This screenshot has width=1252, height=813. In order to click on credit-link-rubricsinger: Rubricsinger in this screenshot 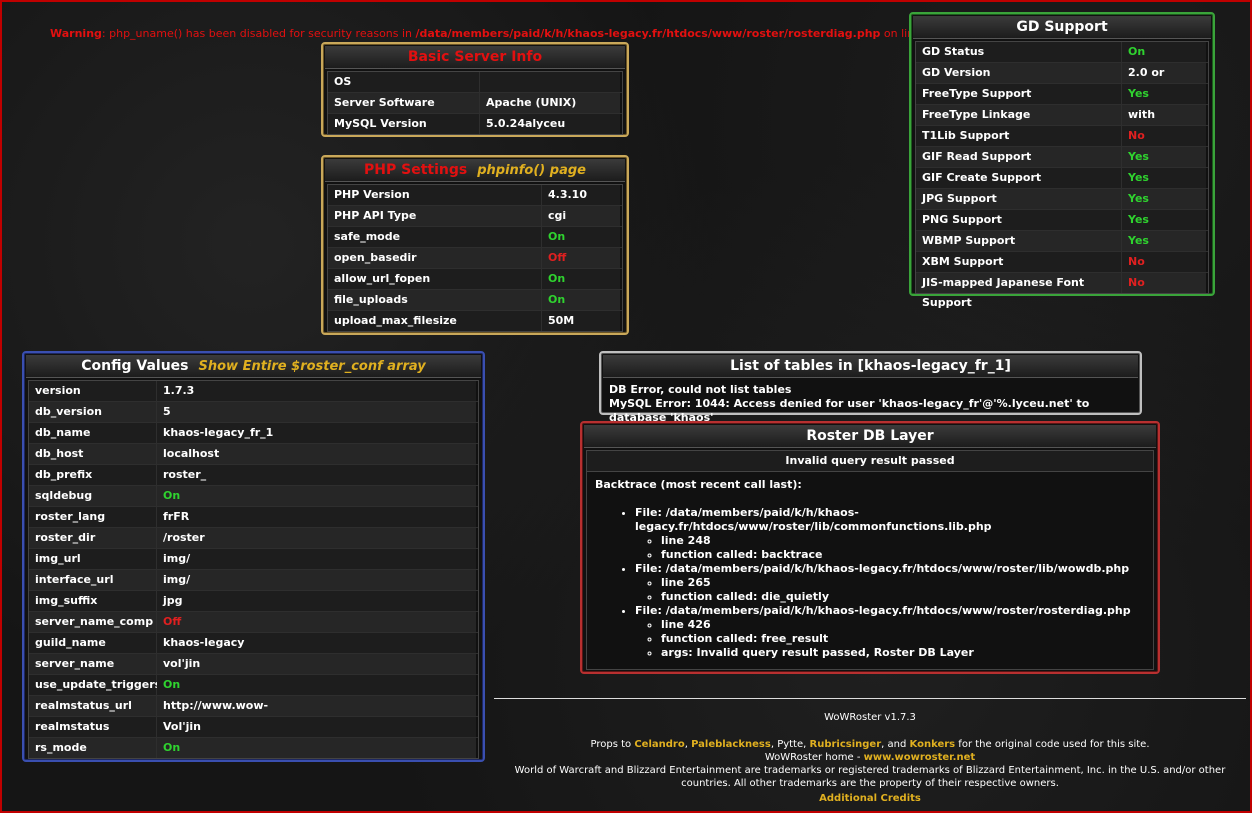, I will do `click(846, 744)`.